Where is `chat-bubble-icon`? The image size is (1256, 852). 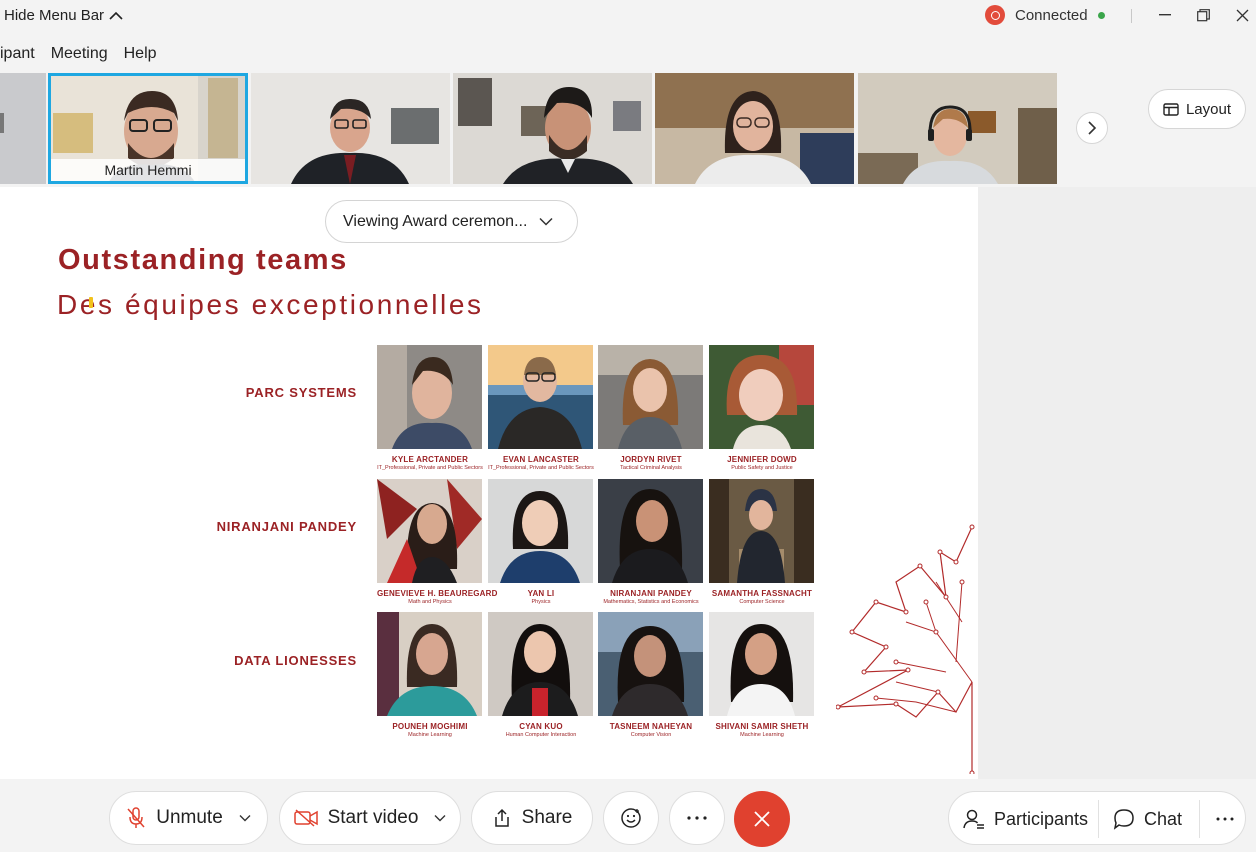 chat-bubble-icon is located at coordinates (1123, 819).